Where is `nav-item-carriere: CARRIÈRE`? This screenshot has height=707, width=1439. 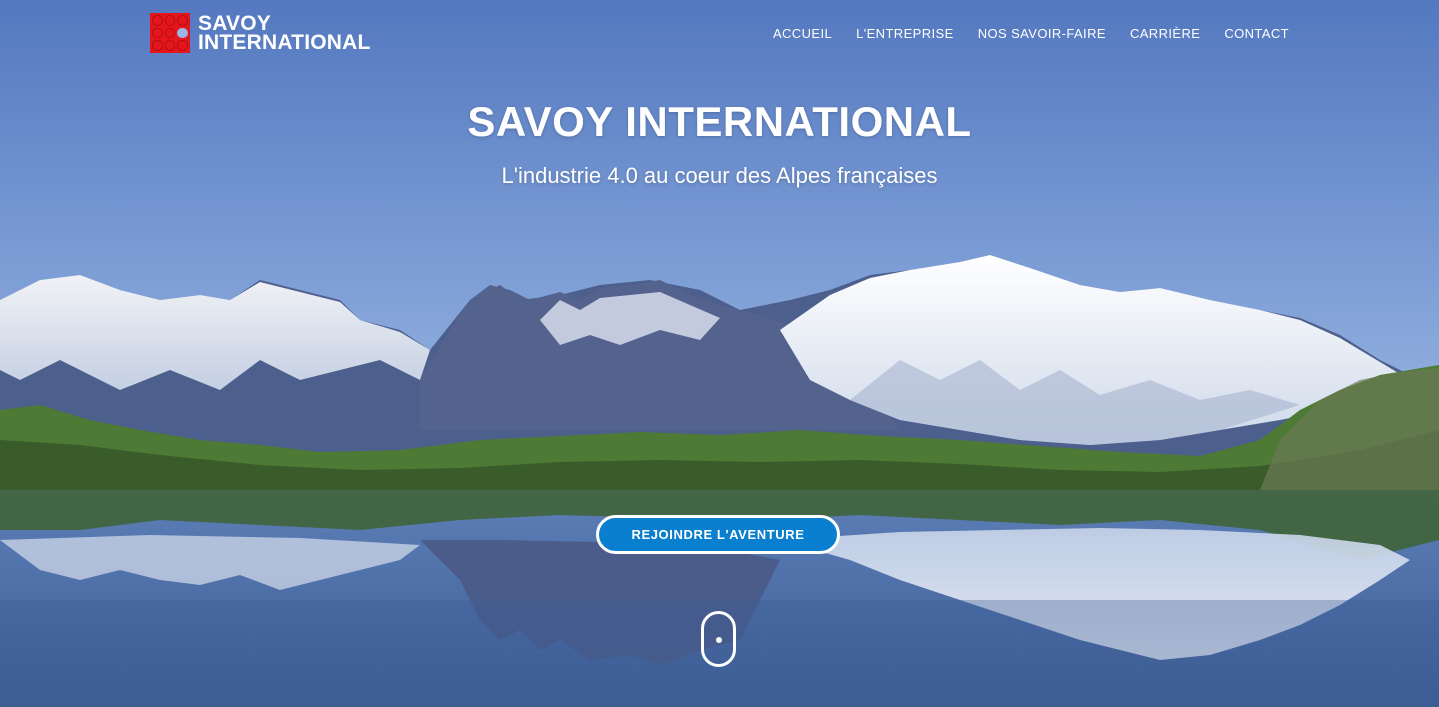
nav-item-carriere: CARRIÈRE is located at coordinates (1165, 33).